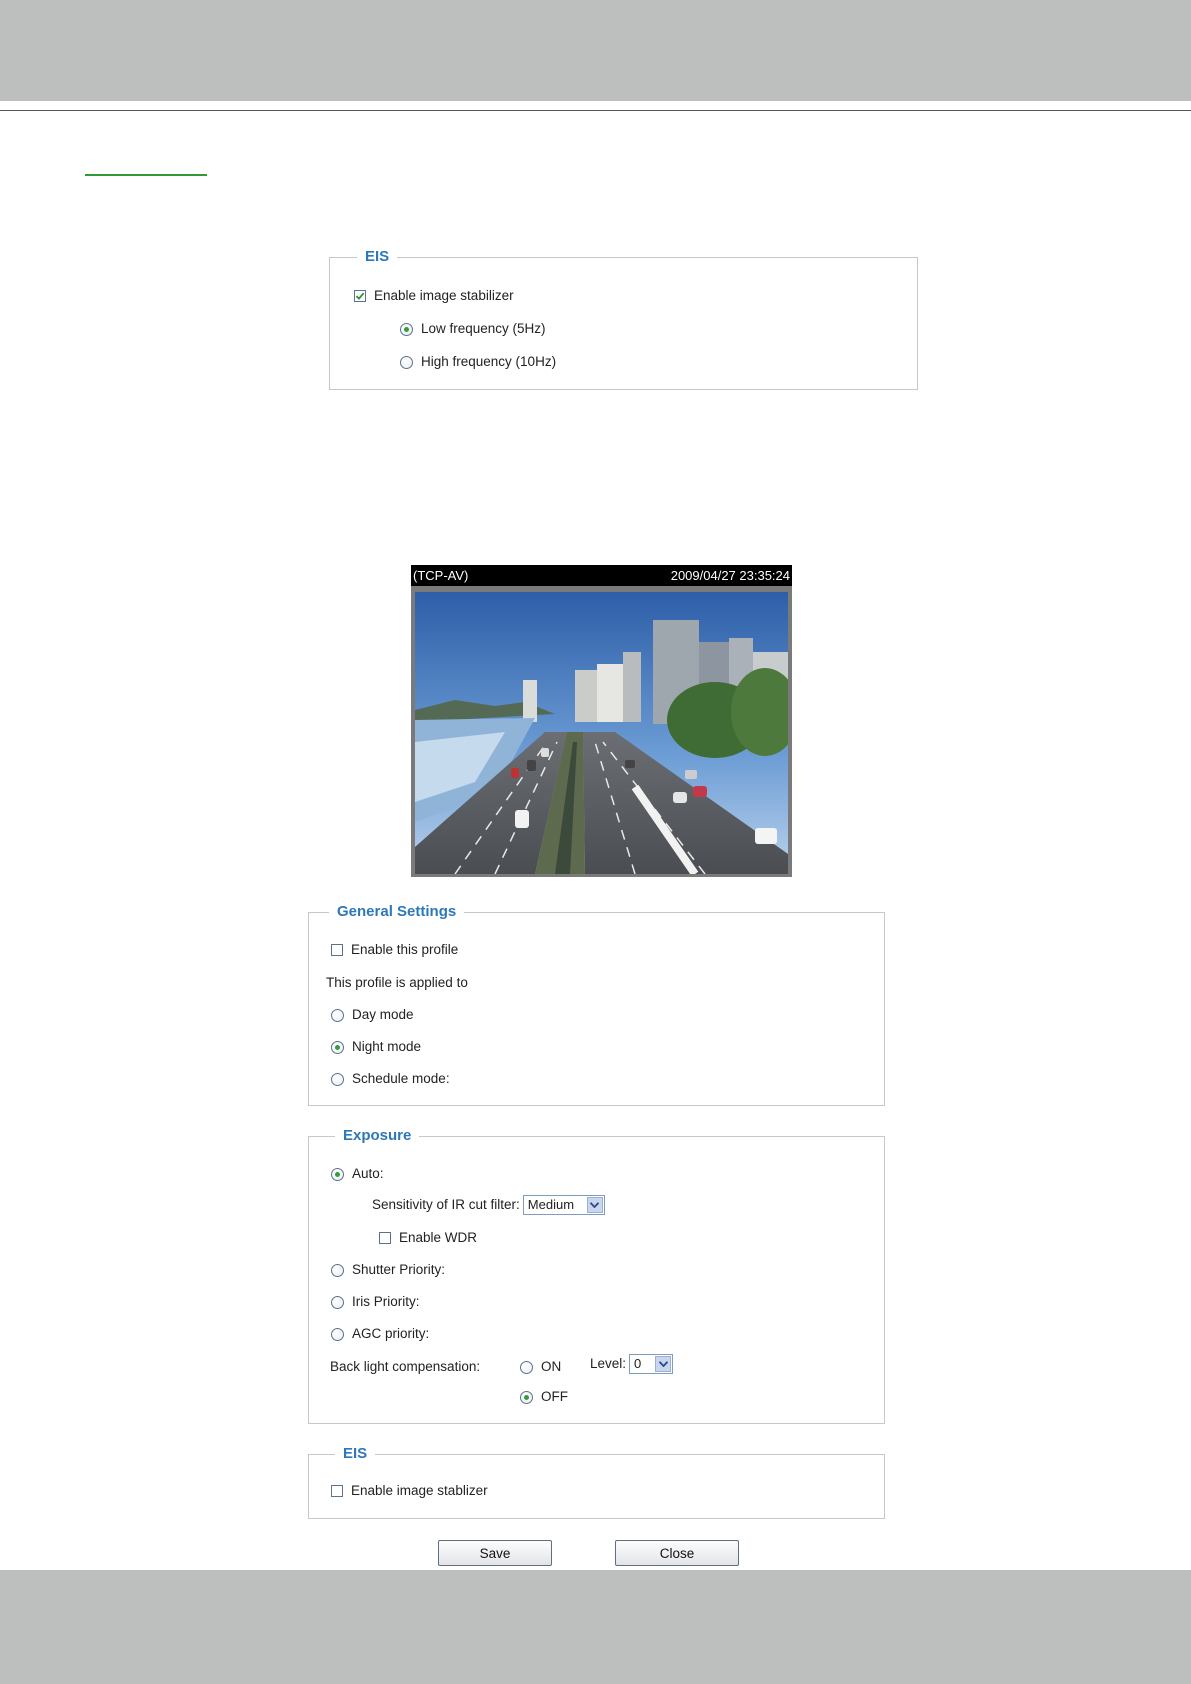  What do you see at coordinates (386, 1301) in the screenshot?
I see `iris-priority-label: Iris Priority:` at bounding box center [386, 1301].